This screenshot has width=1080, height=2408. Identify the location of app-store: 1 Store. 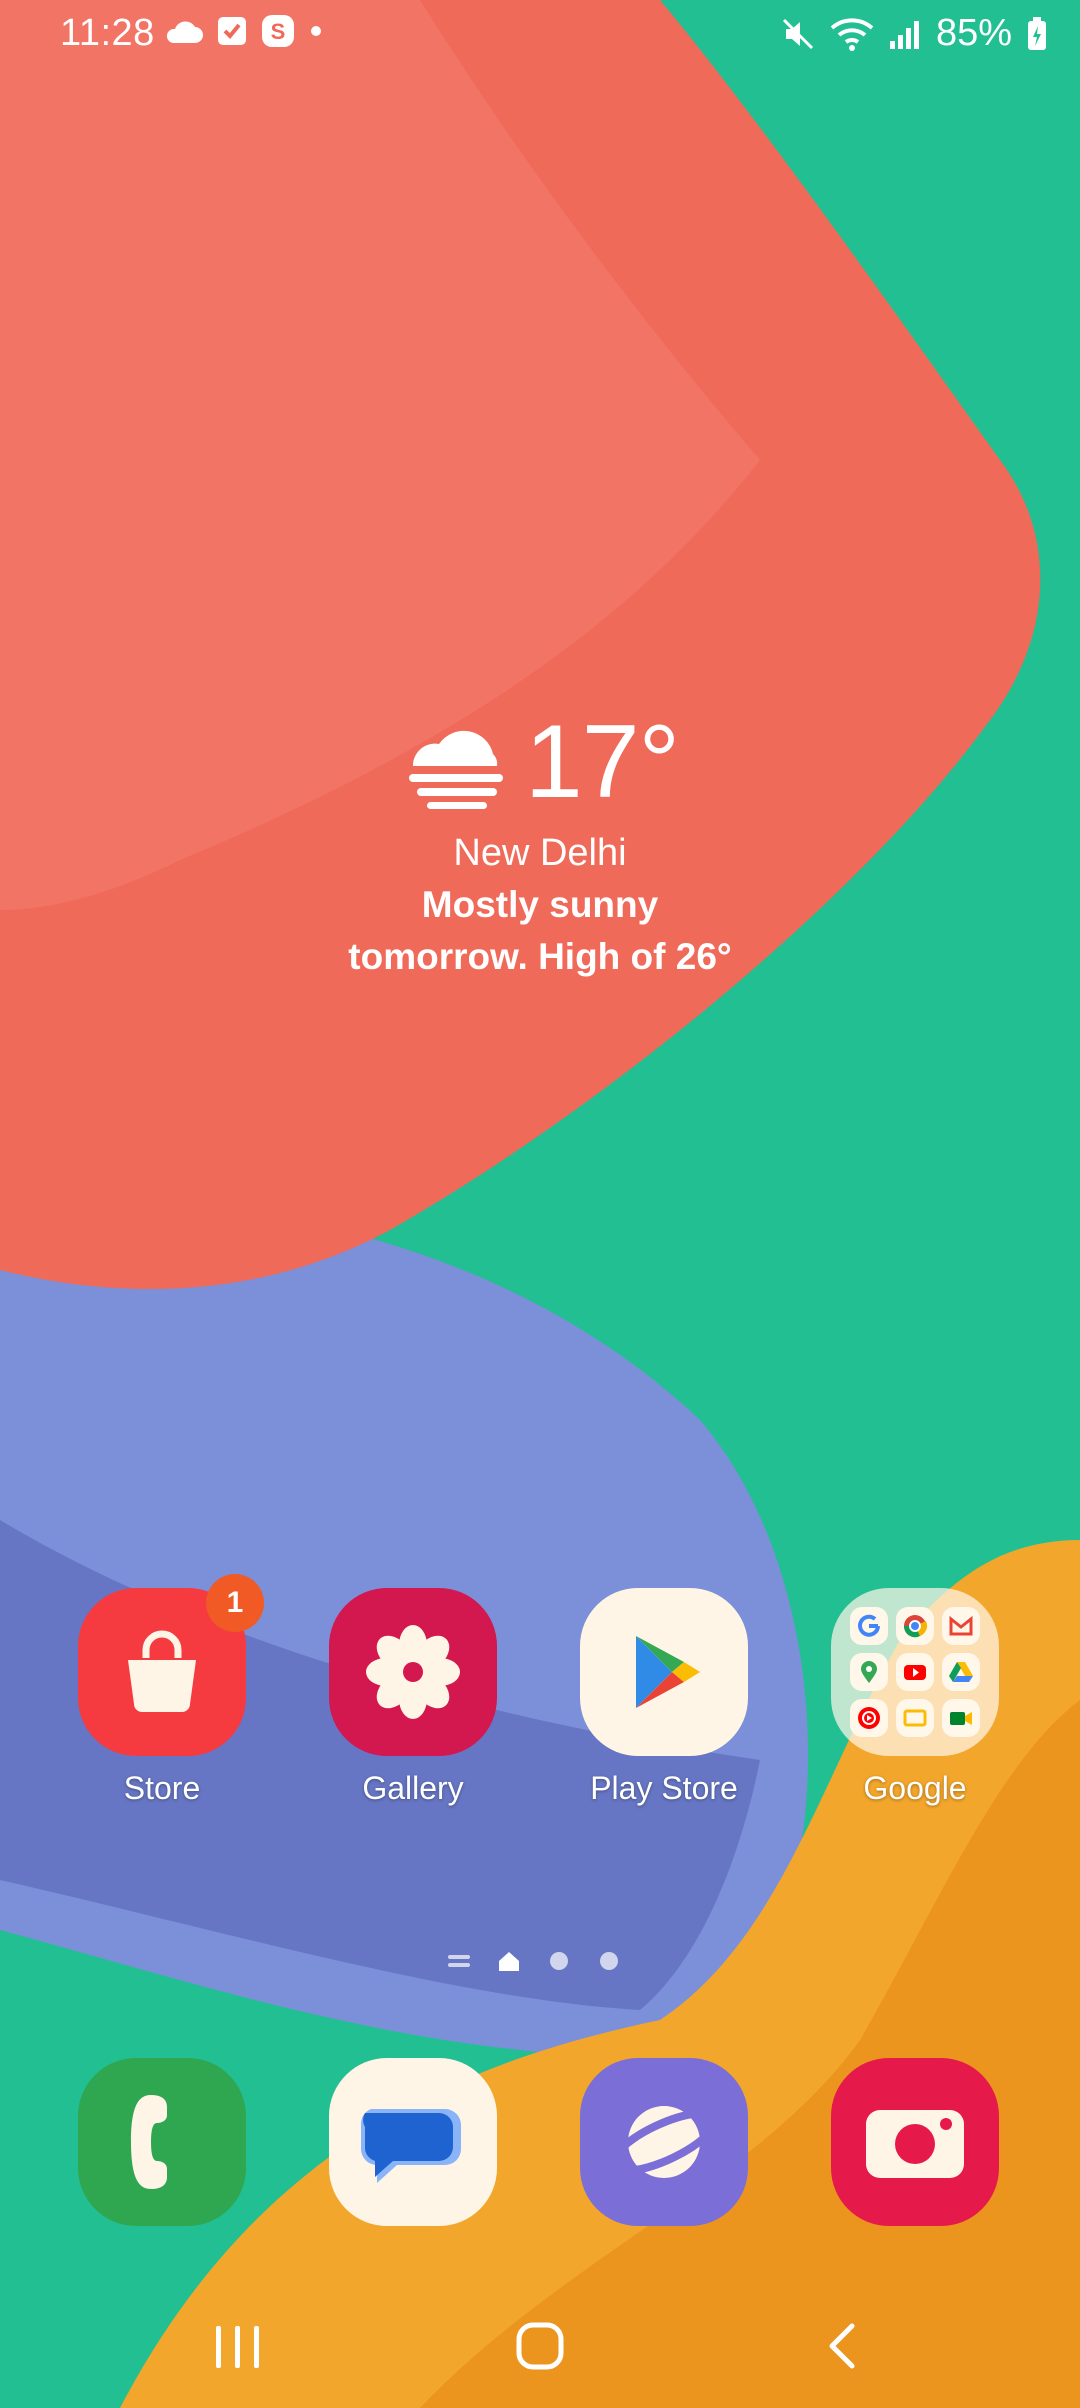
(163, 1690).